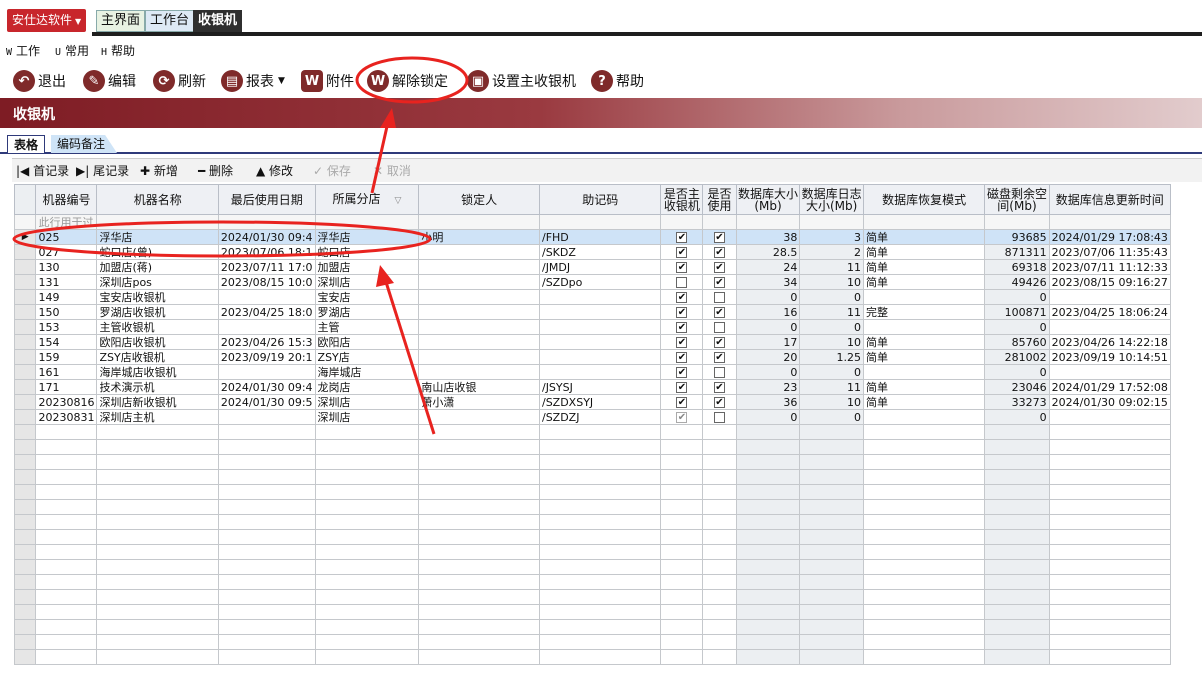 The width and height of the screenshot is (1202, 677). What do you see at coordinates (1017, 402) in the screenshot?
I see `cell-disk-free: 33273` at bounding box center [1017, 402].